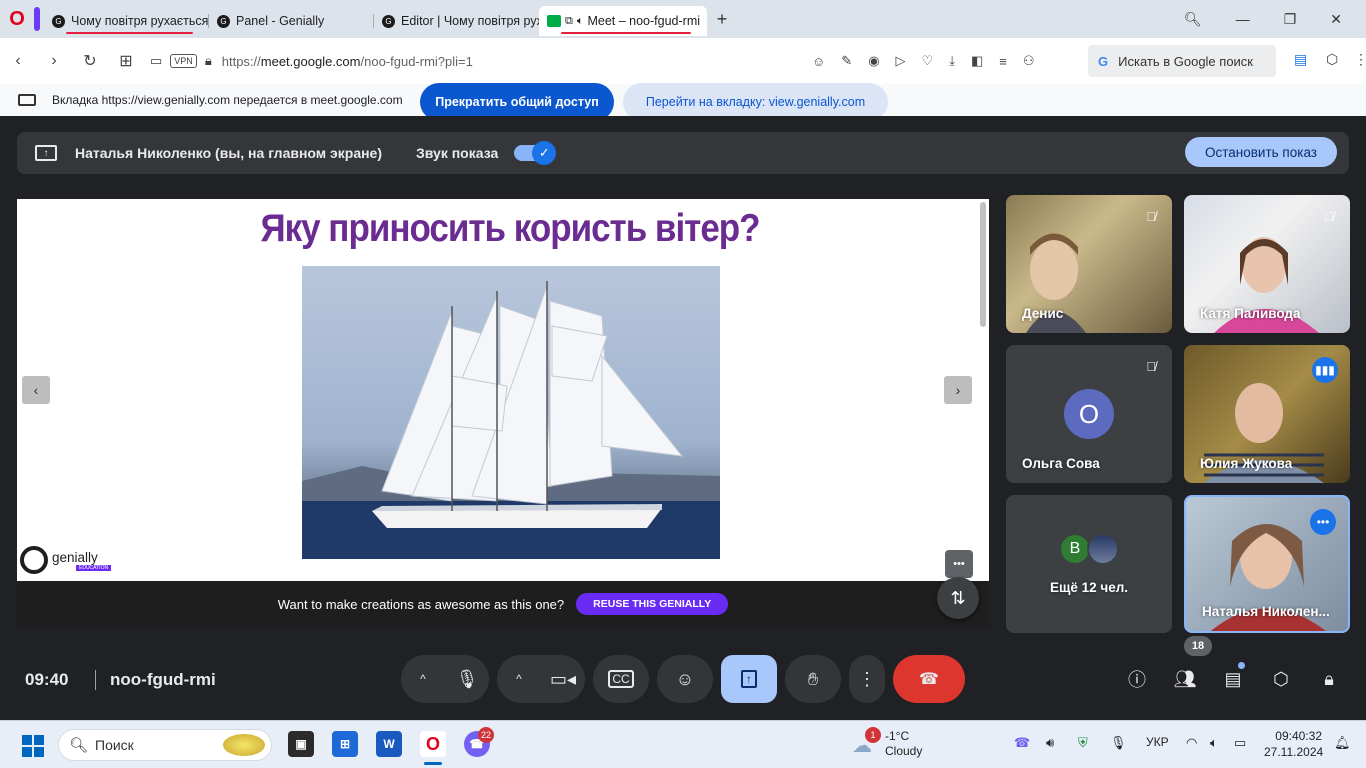 The image size is (1366, 768). What do you see at coordinates (1267, 264) in the screenshot?
I see `participant-tile-katya: 🎙̸ Катя Паливода` at bounding box center [1267, 264].